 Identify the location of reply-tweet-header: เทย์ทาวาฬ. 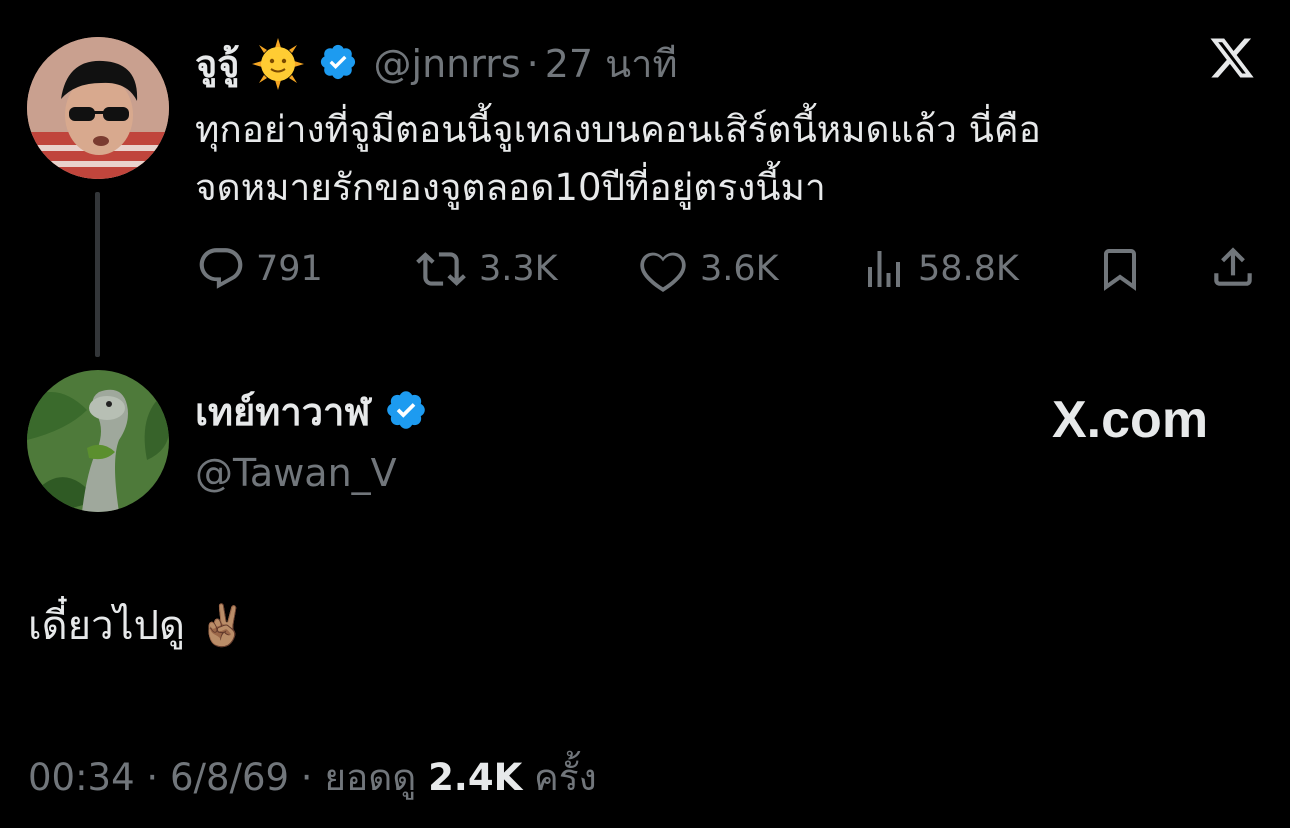
(311, 412).